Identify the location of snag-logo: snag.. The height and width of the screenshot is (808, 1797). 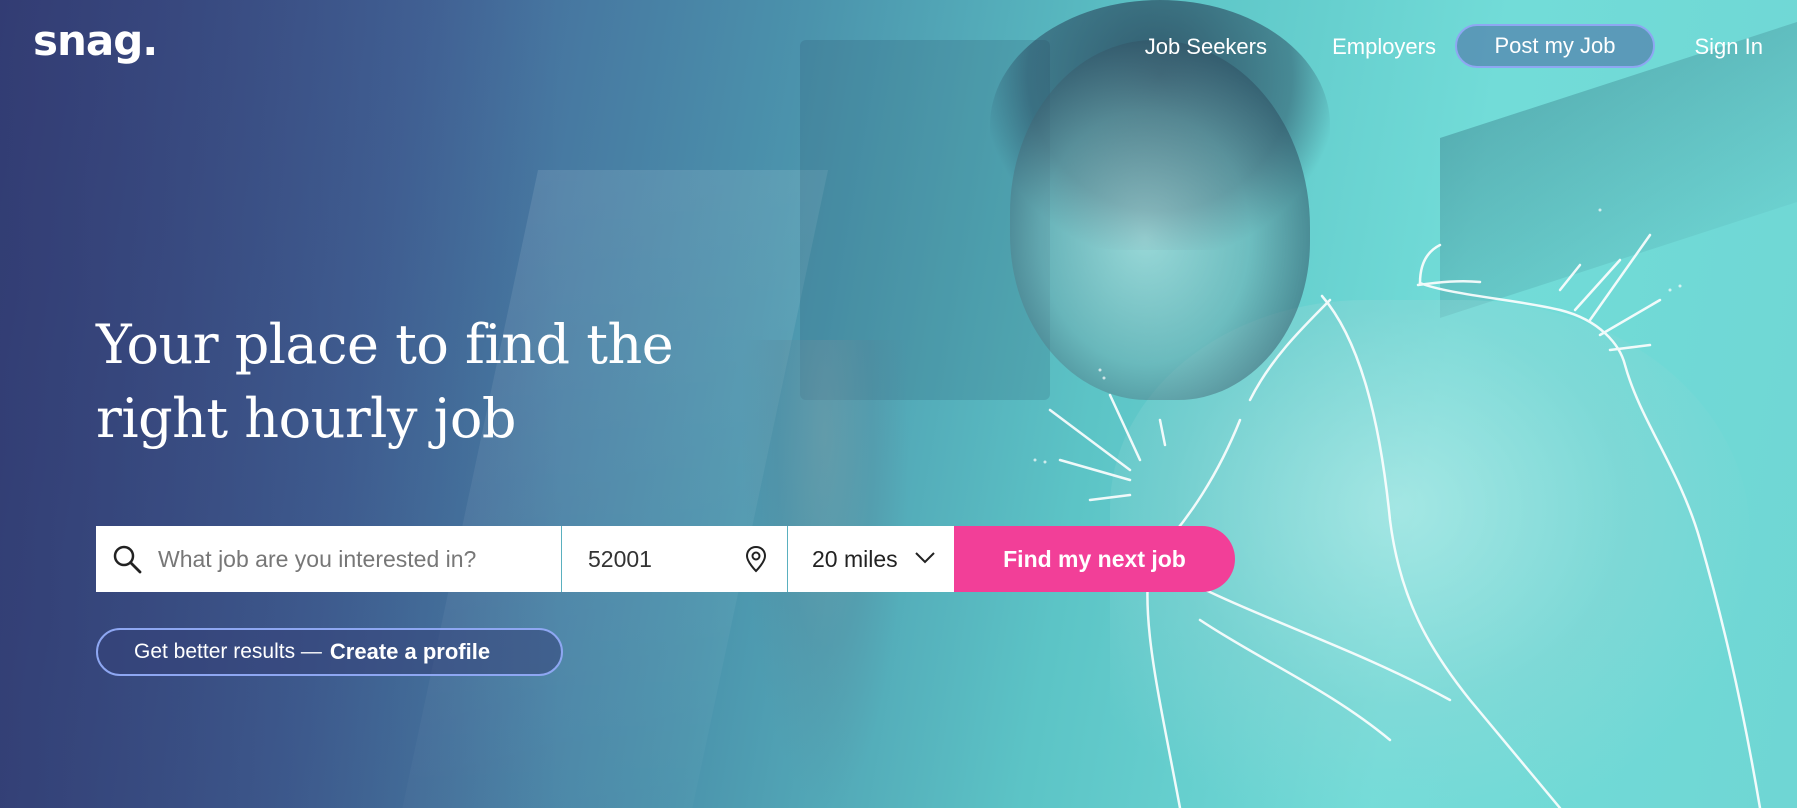
(95, 40).